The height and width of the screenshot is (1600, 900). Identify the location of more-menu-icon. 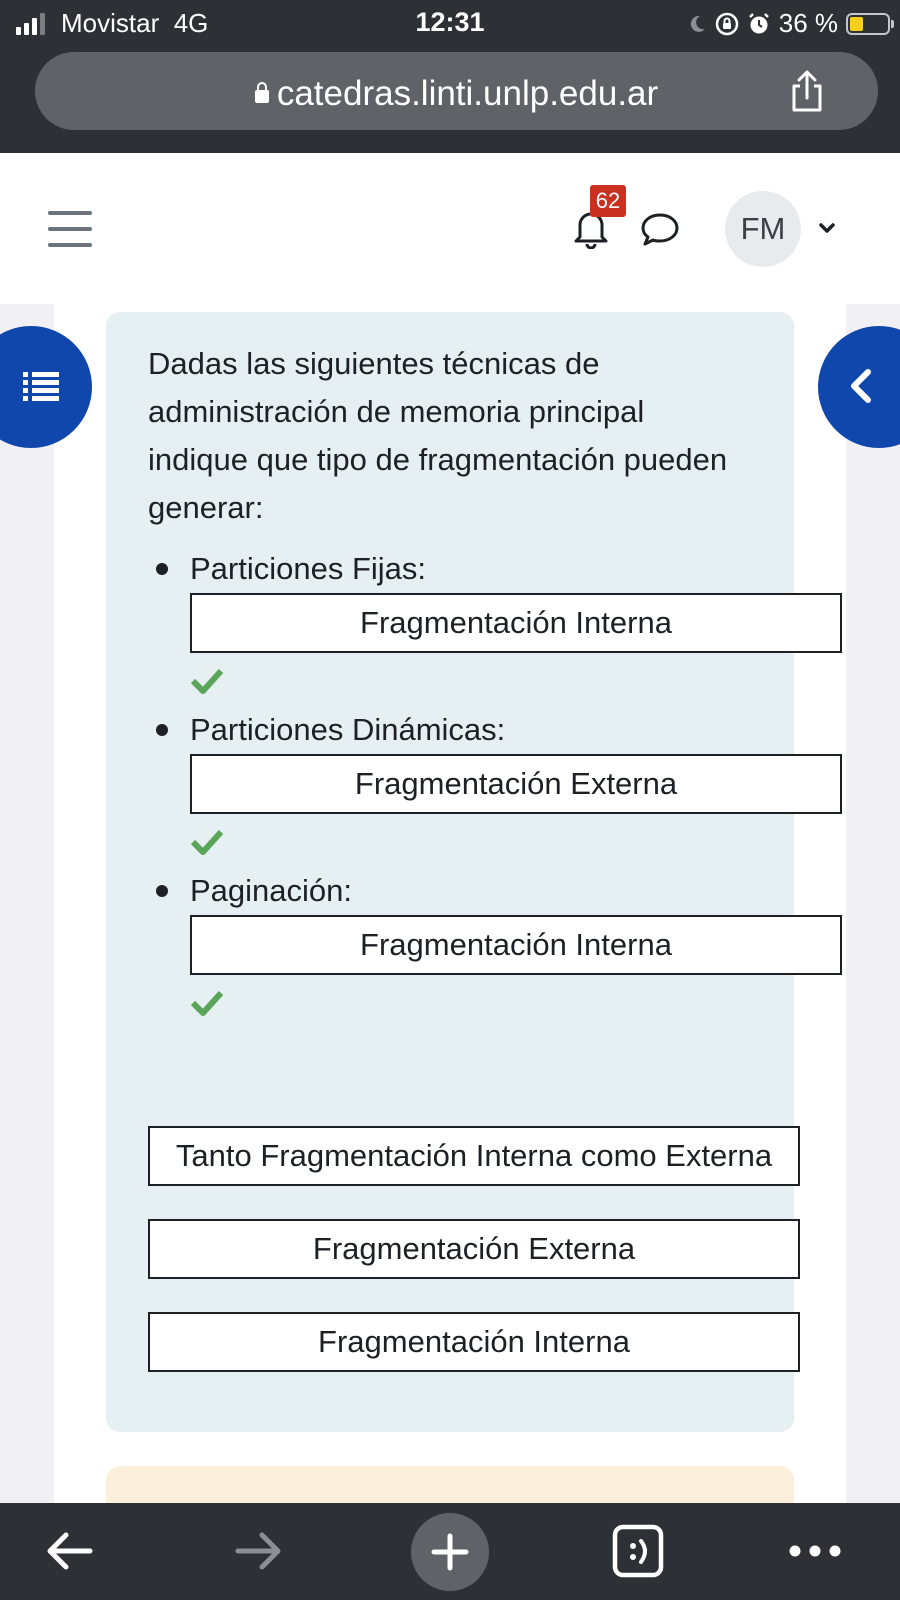
(815, 1551).